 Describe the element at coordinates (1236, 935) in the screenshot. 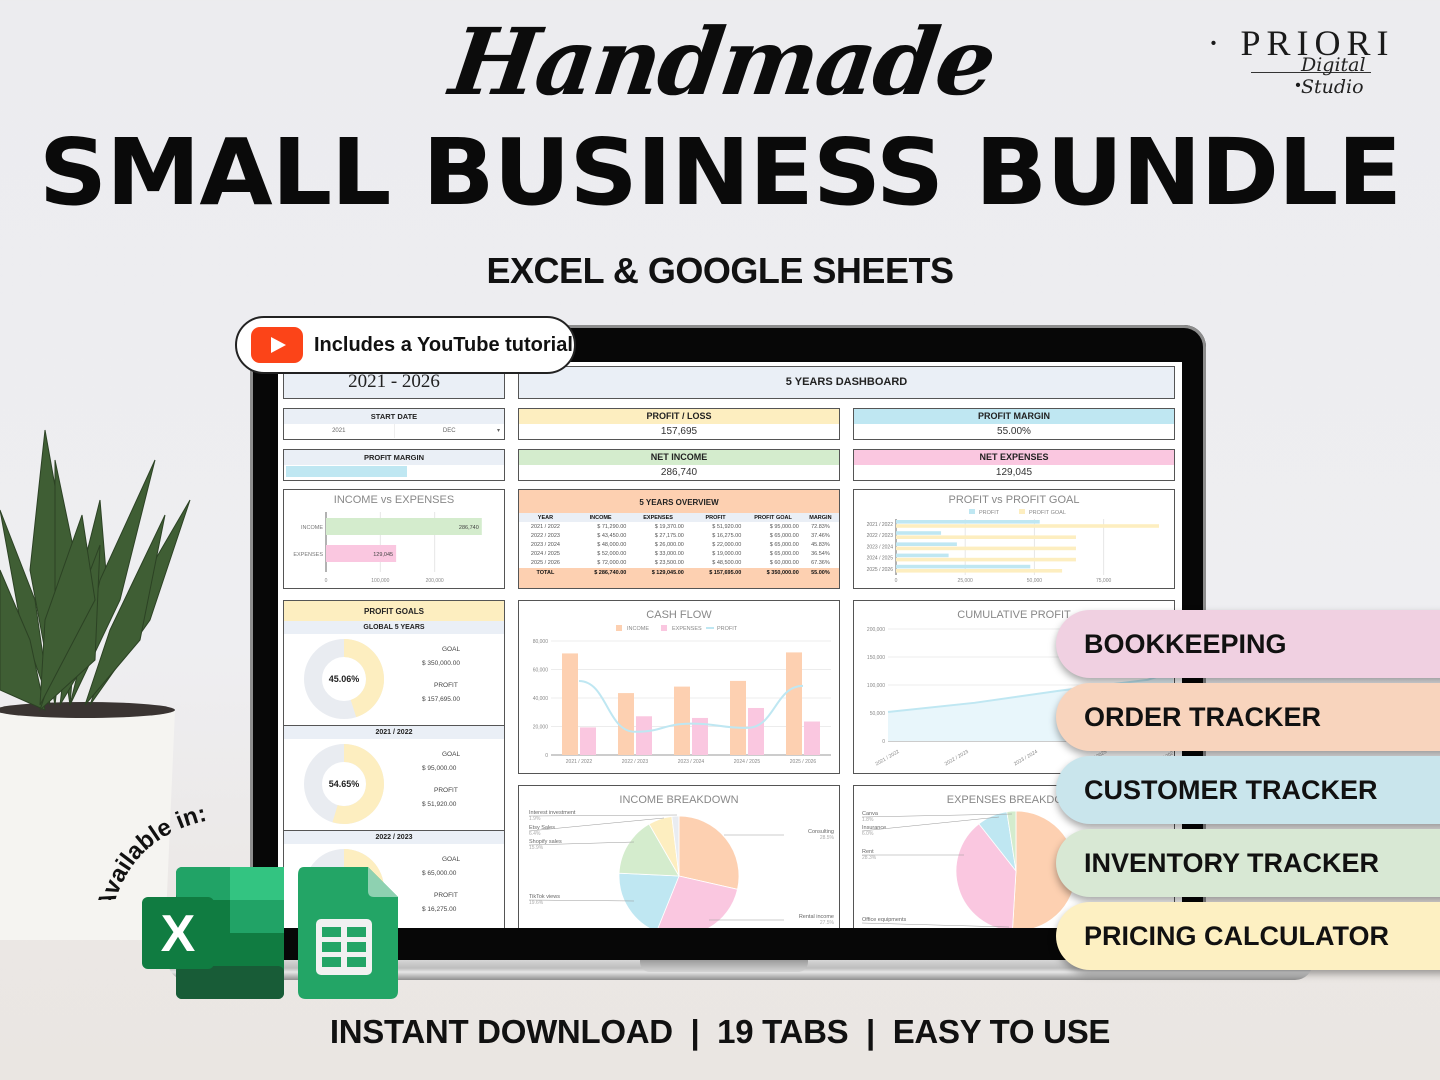

I see `tab-label: PRICING CALCULATOR` at that location.